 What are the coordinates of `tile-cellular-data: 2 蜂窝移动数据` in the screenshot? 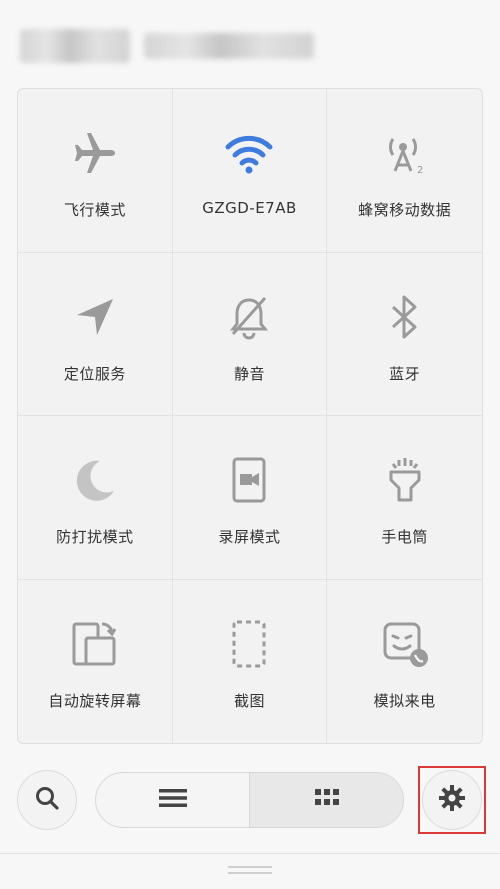 It's located at (404, 171).